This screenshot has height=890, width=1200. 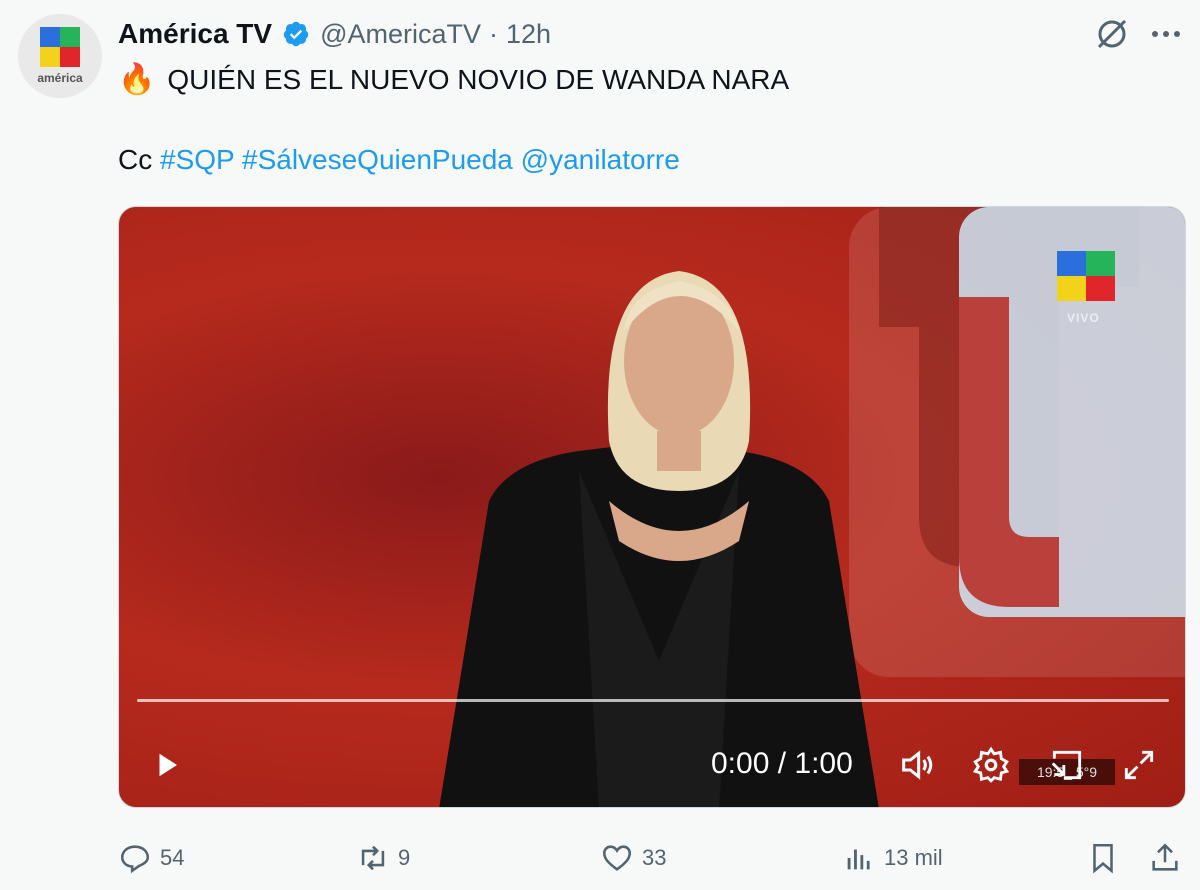 I want to click on like-button: 33, so click(x=633, y=858).